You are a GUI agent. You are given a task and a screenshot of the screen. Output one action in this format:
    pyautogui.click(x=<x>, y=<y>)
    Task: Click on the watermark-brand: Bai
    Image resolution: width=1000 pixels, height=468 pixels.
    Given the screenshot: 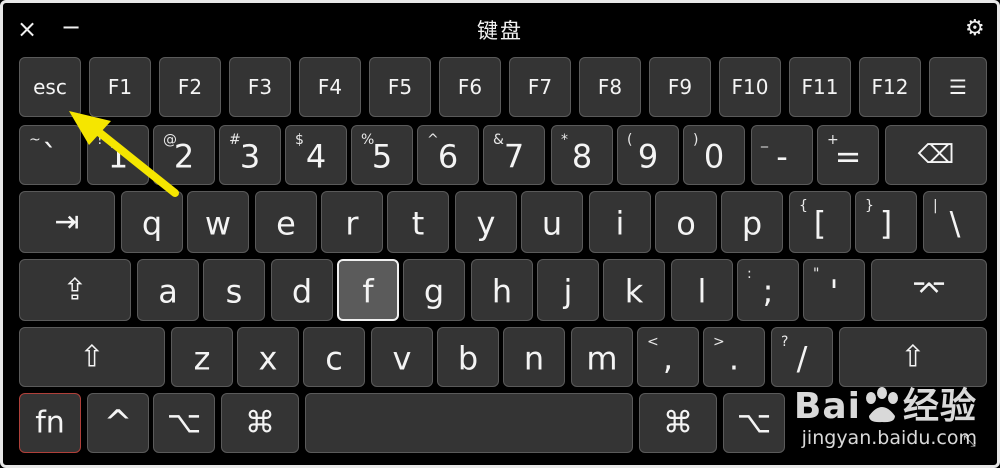 What is the action you would take?
    pyautogui.click(x=827, y=406)
    